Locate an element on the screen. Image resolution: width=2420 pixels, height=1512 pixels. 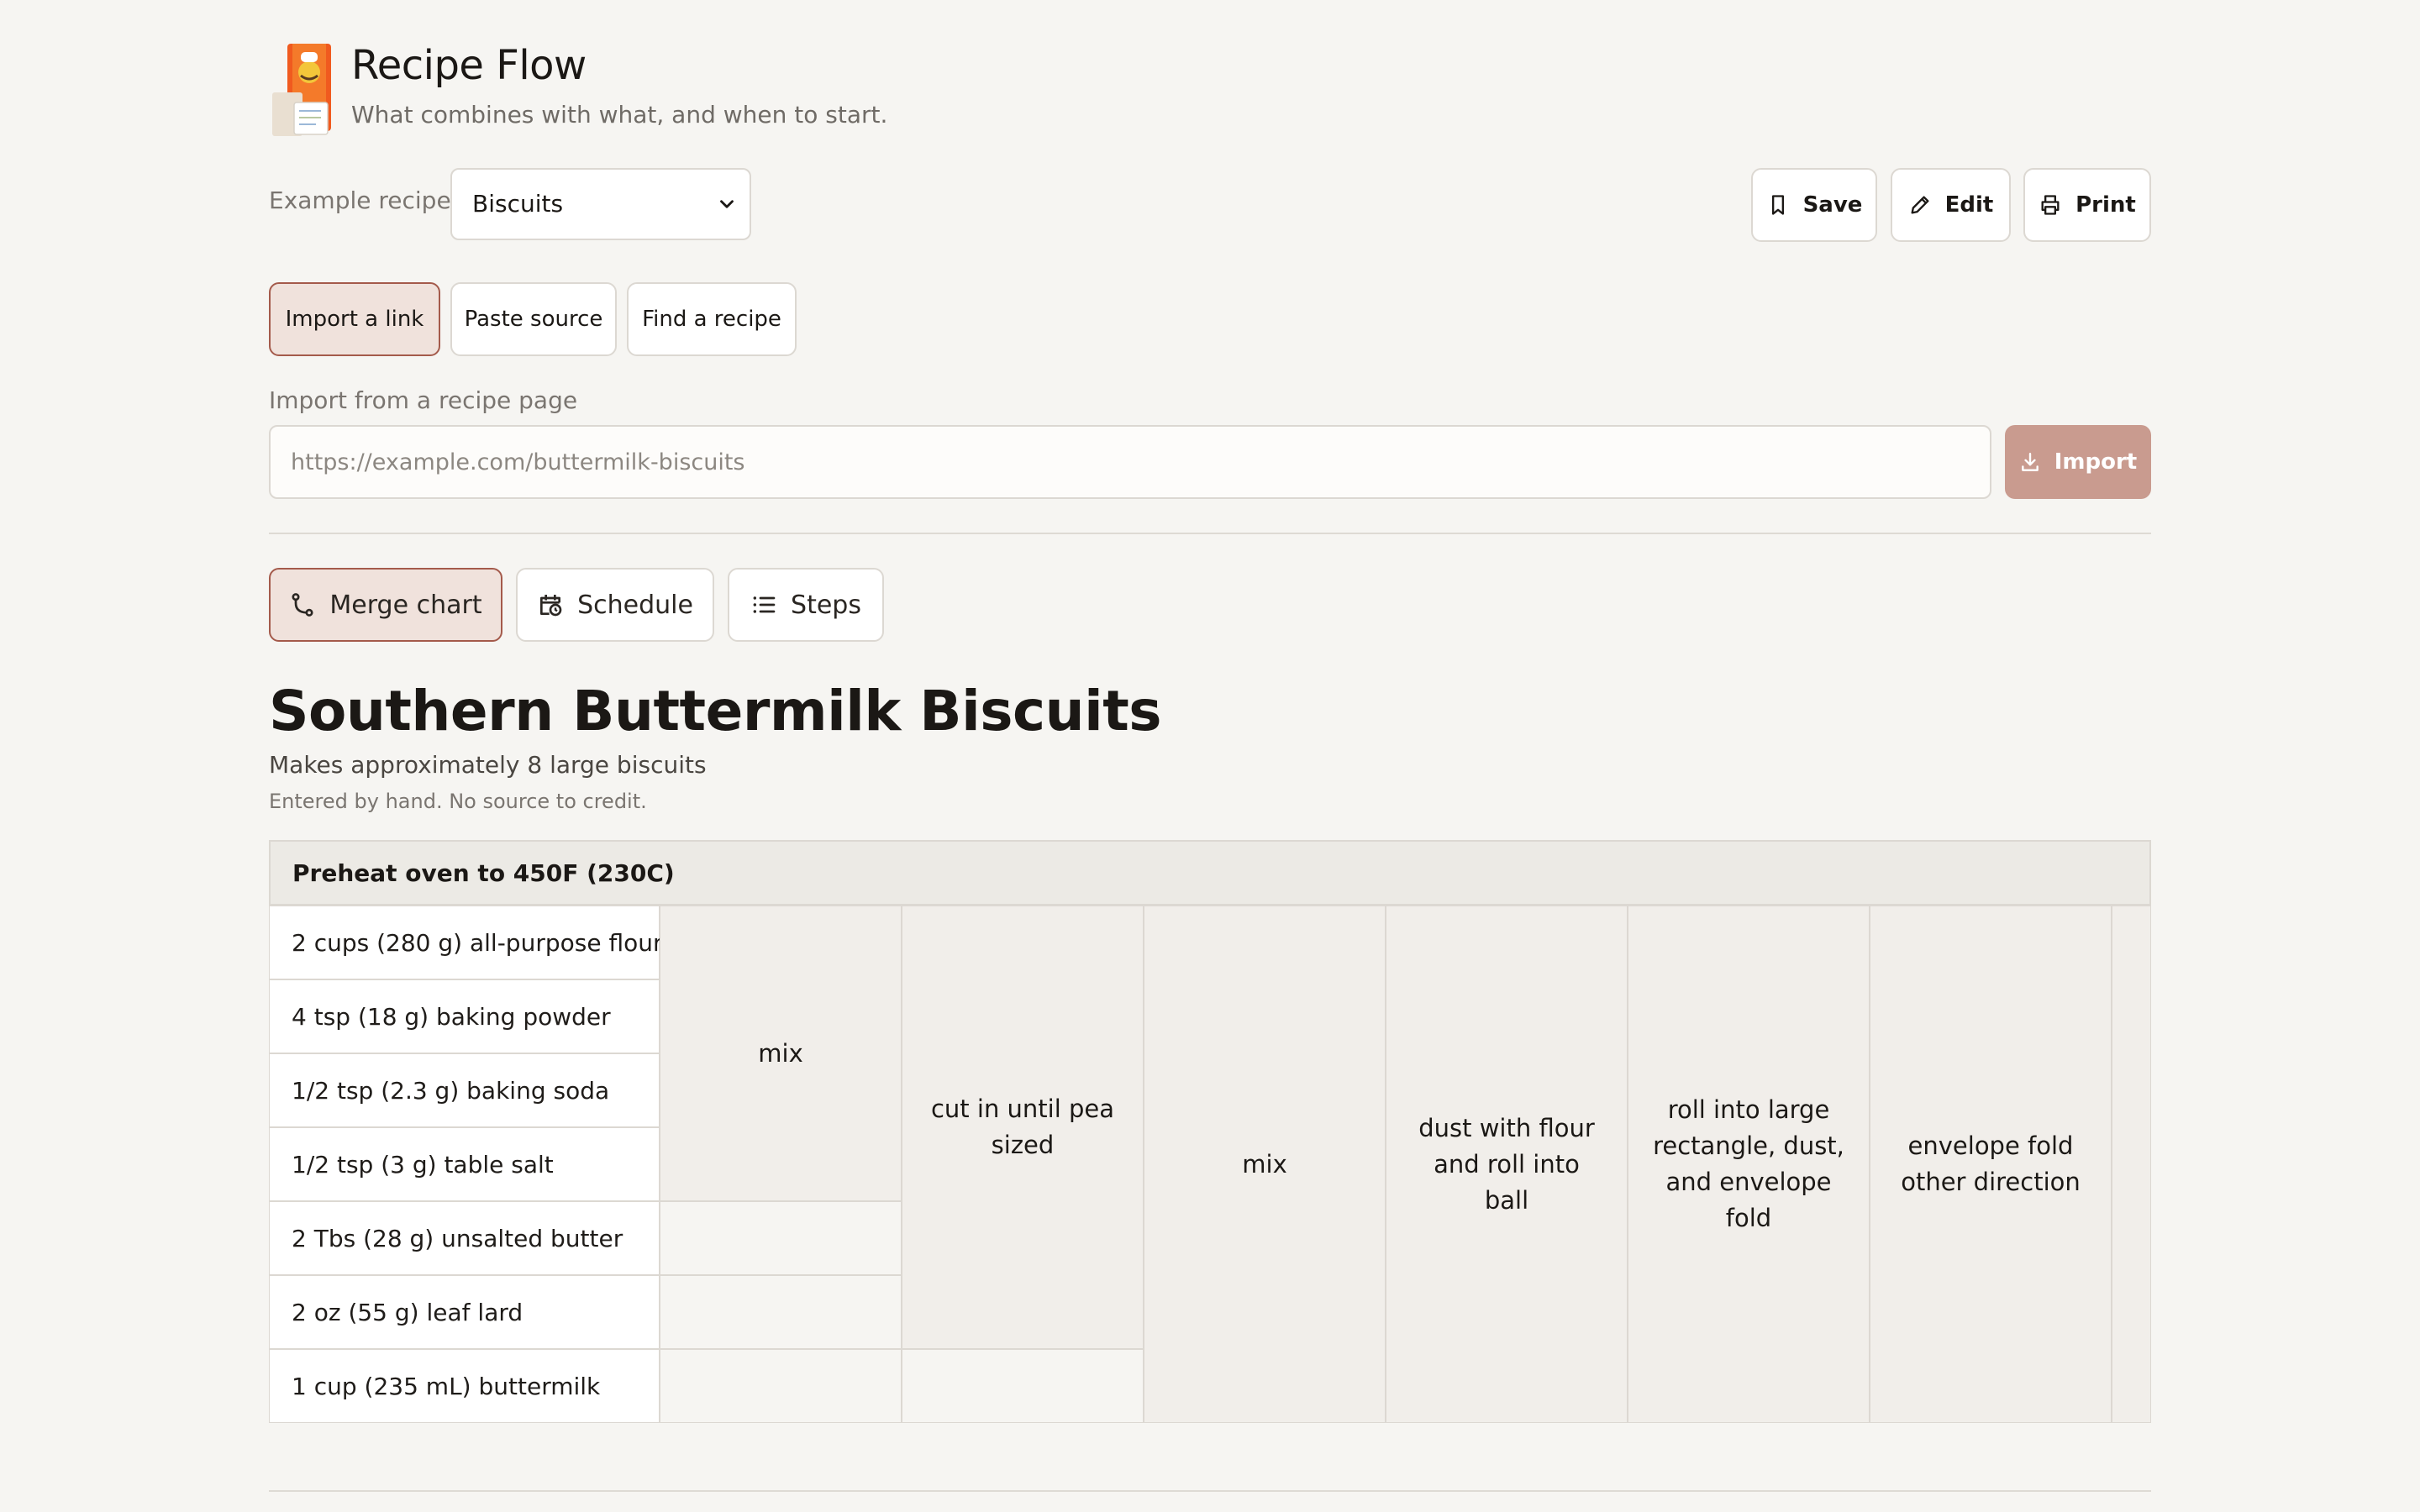
import-url-input is located at coordinates (1130, 462).